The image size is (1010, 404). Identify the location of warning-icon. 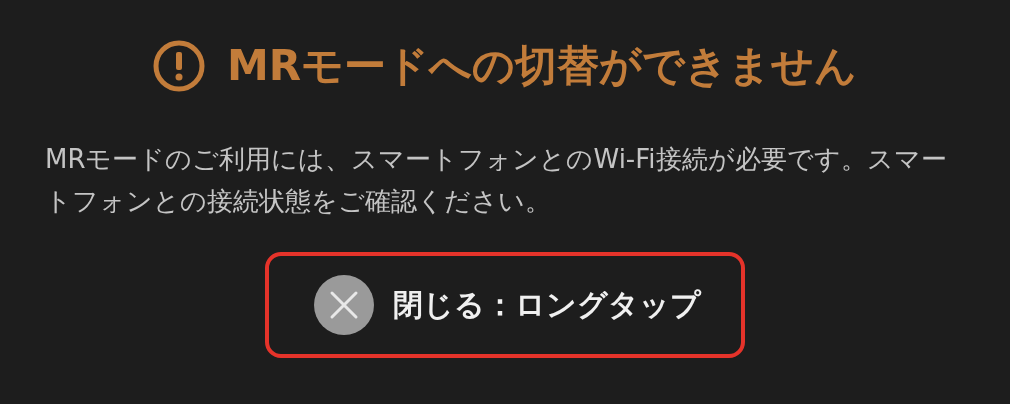
(178, 66).